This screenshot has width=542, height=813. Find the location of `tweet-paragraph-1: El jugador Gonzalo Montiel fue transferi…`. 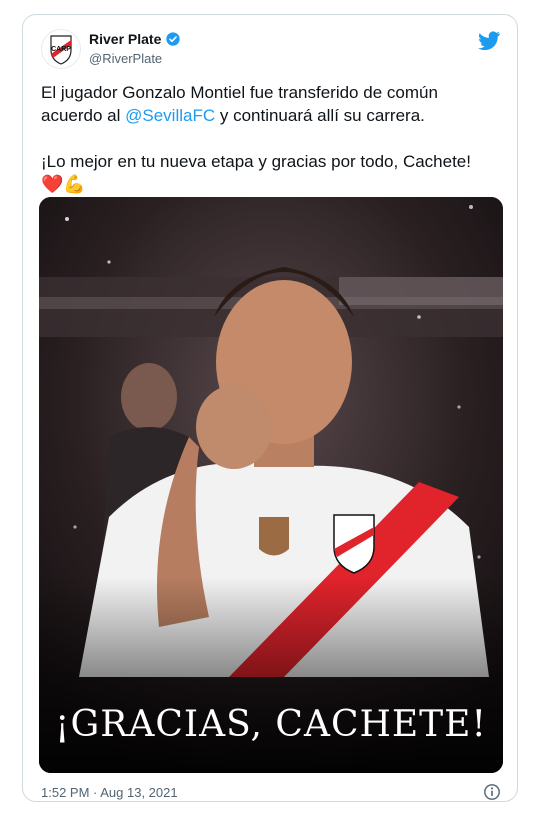

tweet-paragraph-1: El jugador Gonzalo Montiel fue transferi… is located at coordinates (271, 104).